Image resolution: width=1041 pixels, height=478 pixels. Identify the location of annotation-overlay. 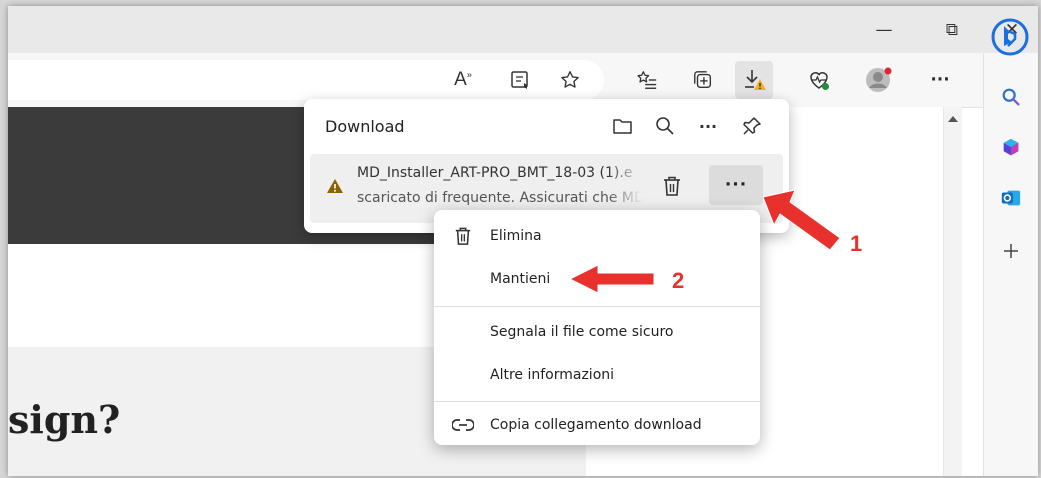
(705, 241).